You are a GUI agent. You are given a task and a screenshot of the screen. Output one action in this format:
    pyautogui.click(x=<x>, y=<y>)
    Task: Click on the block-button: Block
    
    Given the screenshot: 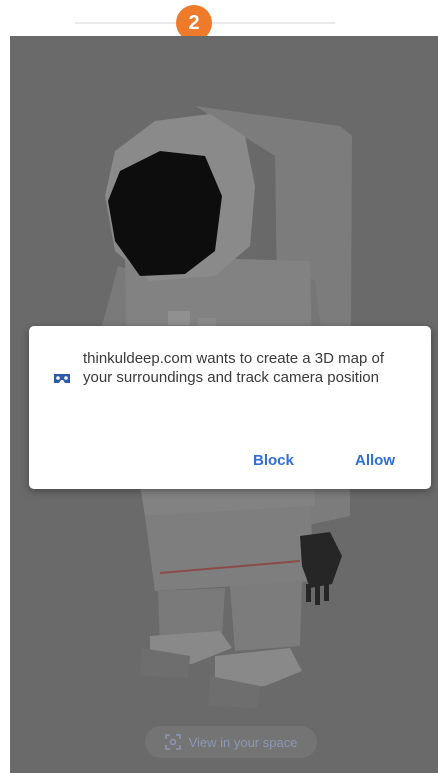 What is the action you would take?
    pyautogui.click(x=273, y=460)
    